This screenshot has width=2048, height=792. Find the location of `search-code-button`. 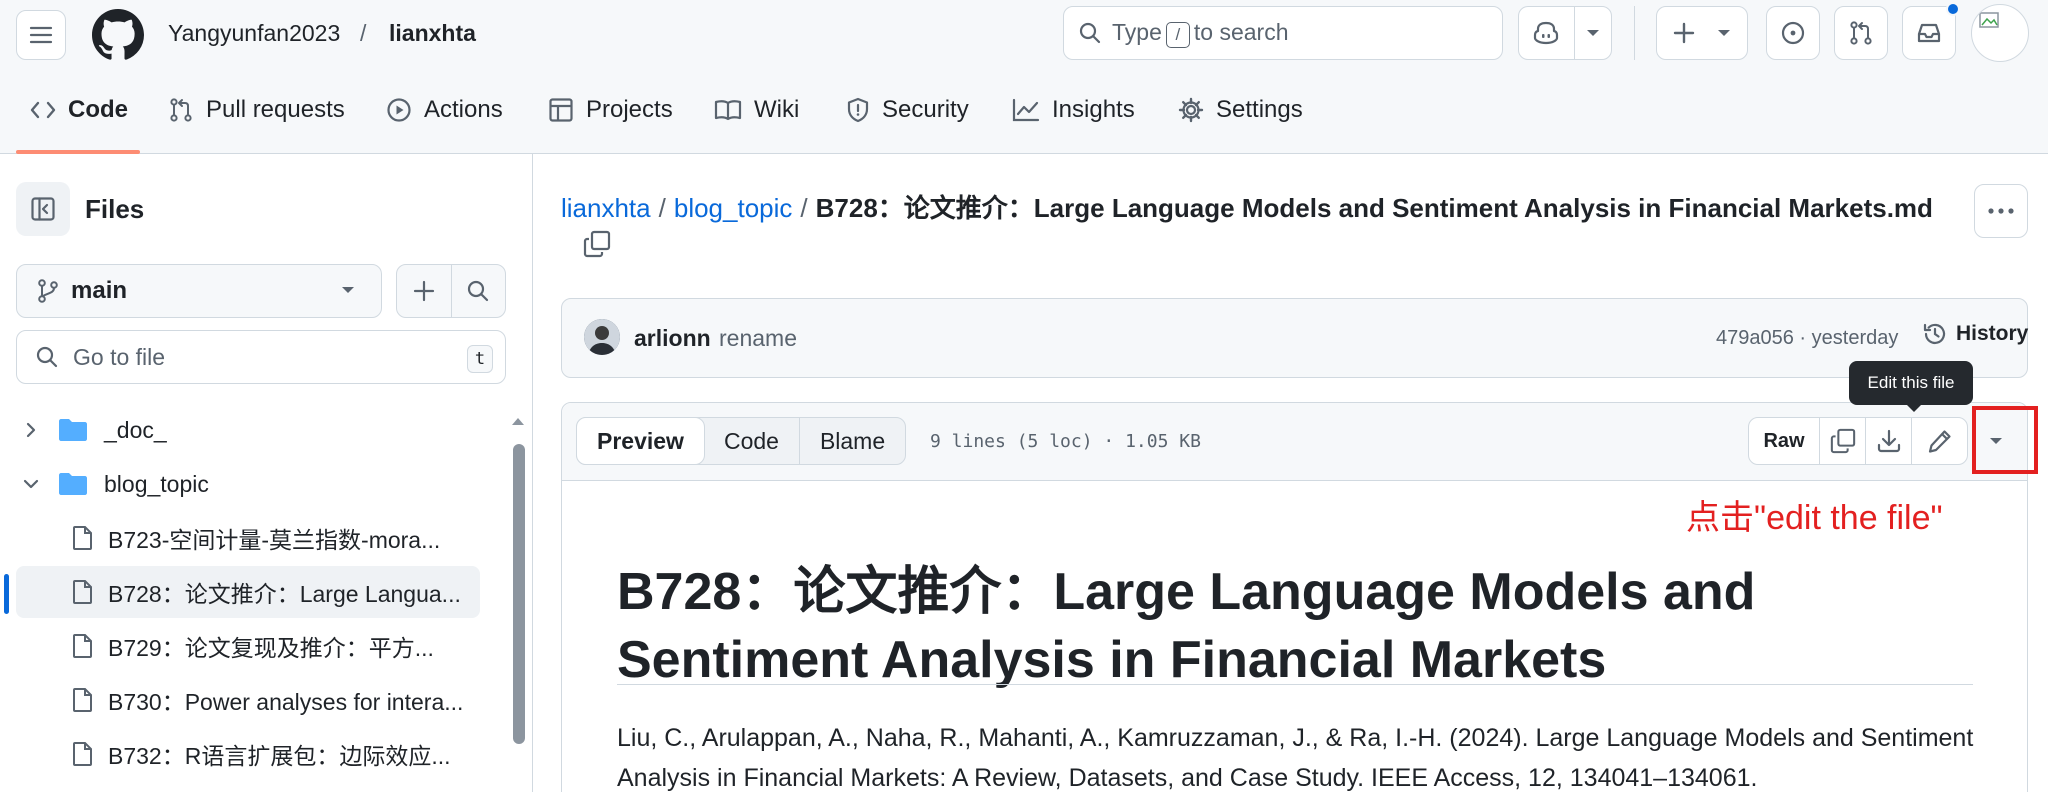

search-code-button is located at coordinates (478, 291).